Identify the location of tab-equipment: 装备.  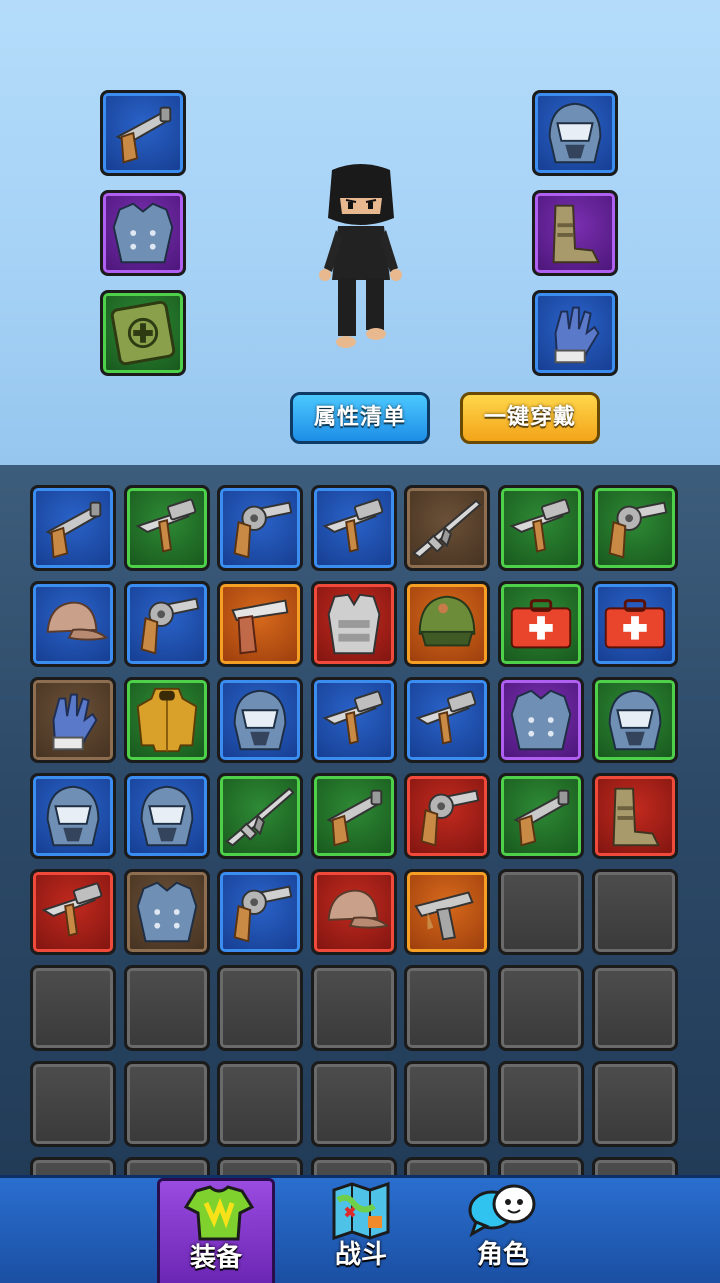
(216, 1230).